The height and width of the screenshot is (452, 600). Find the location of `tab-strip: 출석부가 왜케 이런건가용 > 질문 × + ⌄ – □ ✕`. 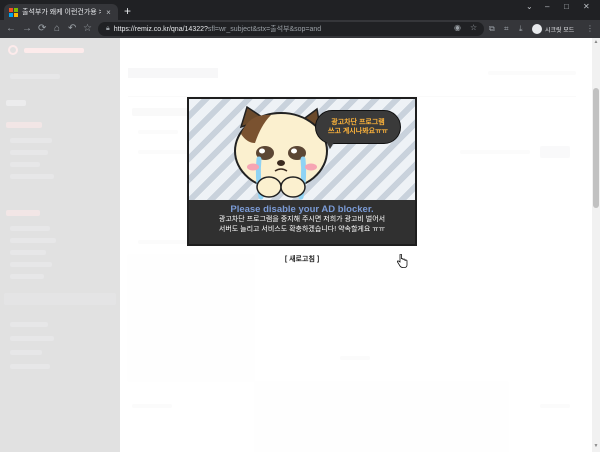

tab-strip: 출석부가 왜케 이런건가용 > 질문 × + ⌄ – □ ✕ is located at coordinates (300, 10).